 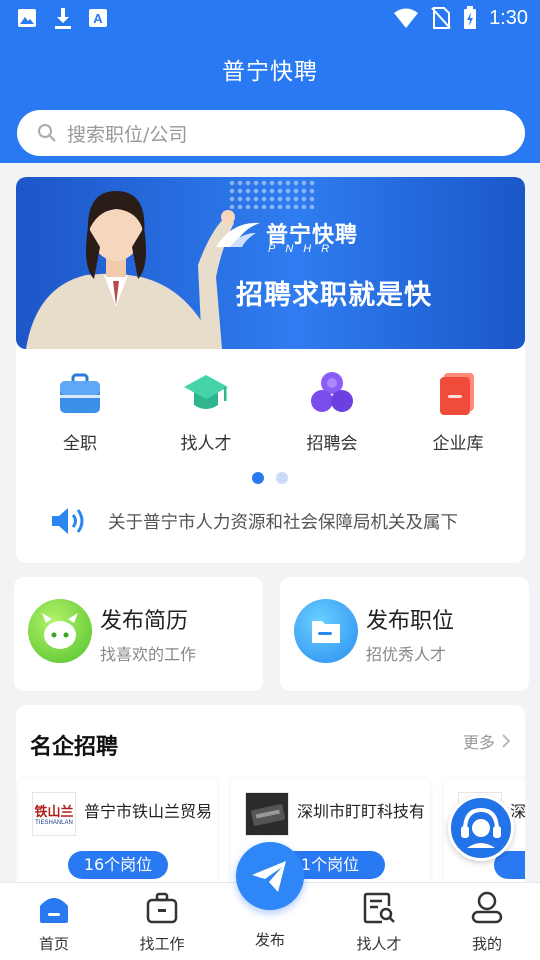 I want to click on pager-dot, so click(x=282, y=478).